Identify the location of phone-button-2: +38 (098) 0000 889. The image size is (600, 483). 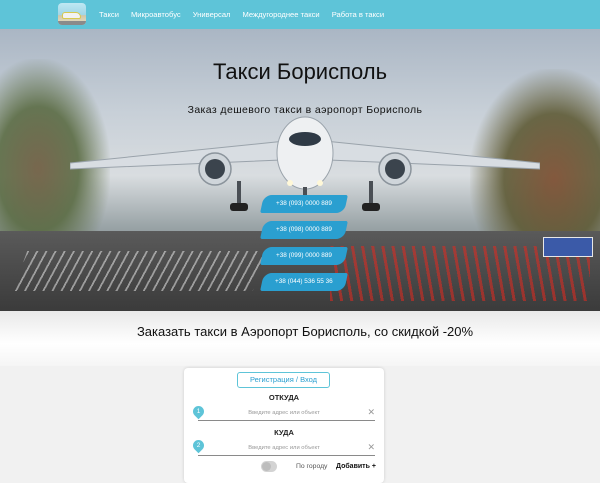
(304, 230).